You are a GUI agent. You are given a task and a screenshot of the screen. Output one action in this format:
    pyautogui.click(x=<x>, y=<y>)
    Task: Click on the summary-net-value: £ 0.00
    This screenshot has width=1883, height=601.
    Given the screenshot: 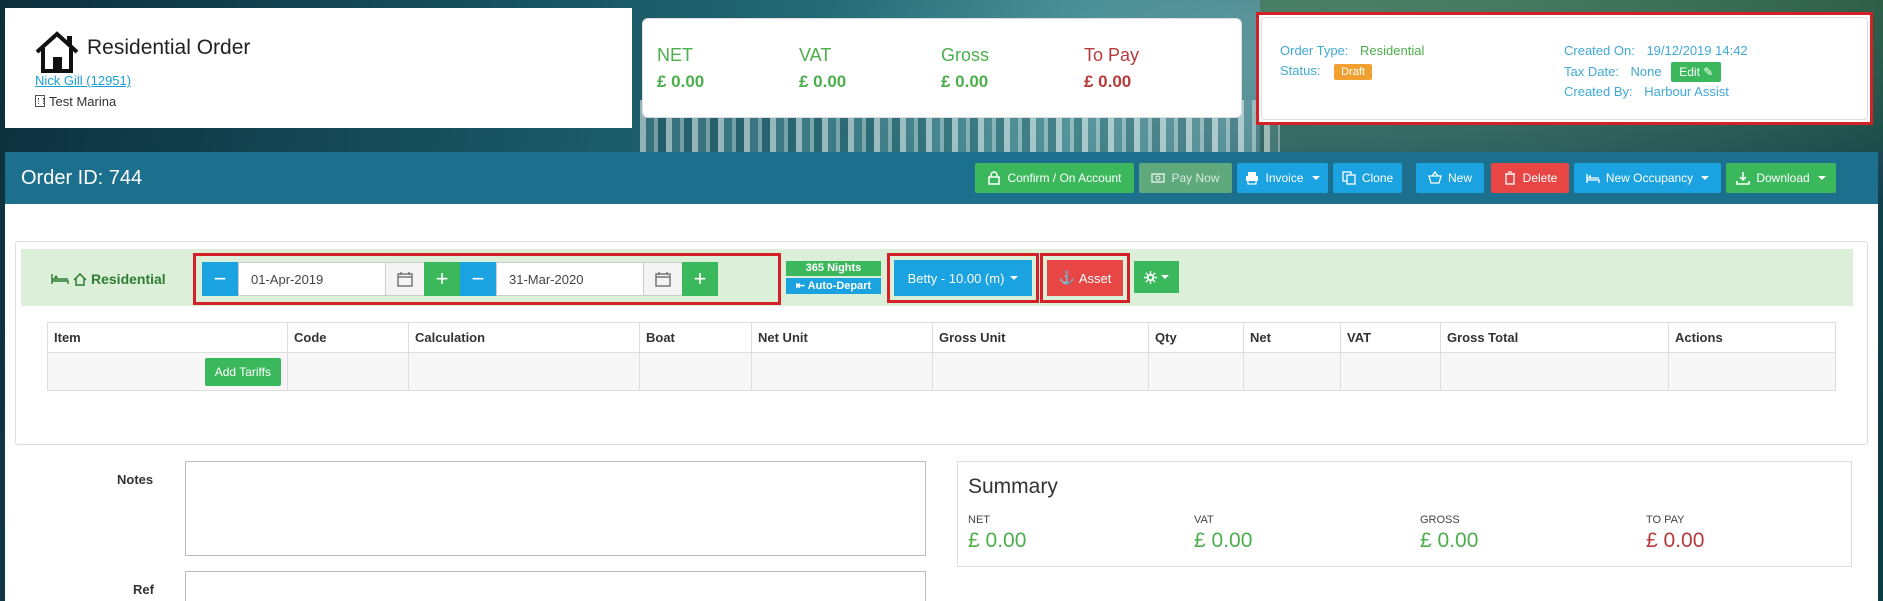 What is the action you would take?
    pyautogui.click(x=997, y=540)
    